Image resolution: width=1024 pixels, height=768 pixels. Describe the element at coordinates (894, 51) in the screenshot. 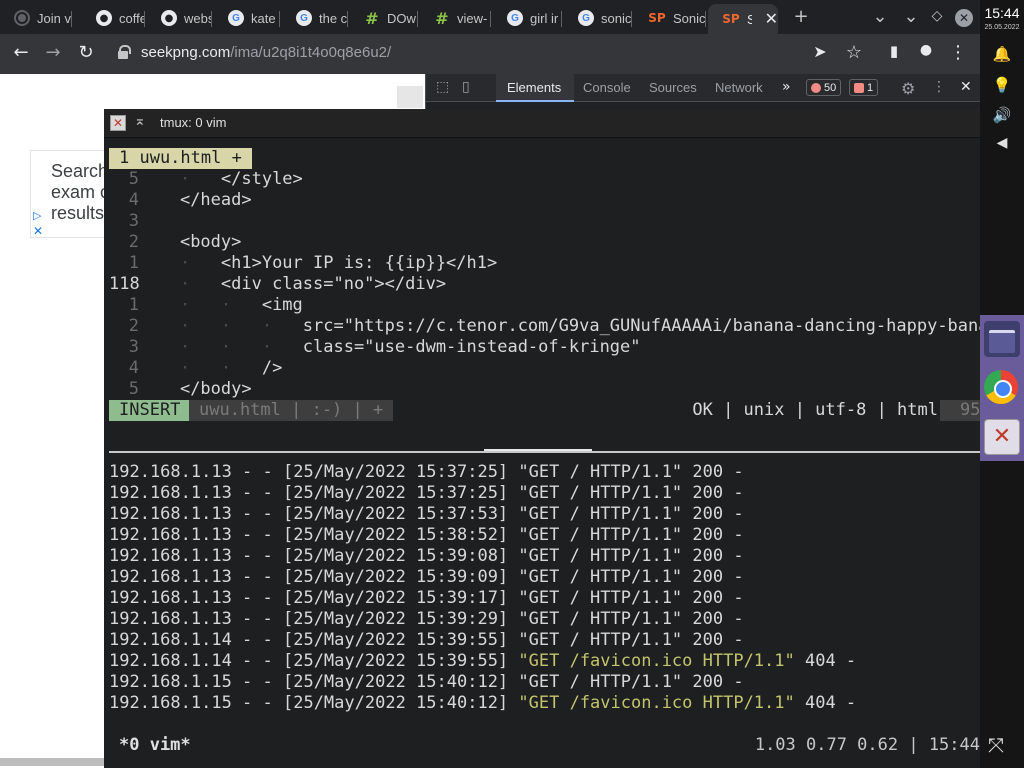

I see `side-panel-icon: ▮` at that location.